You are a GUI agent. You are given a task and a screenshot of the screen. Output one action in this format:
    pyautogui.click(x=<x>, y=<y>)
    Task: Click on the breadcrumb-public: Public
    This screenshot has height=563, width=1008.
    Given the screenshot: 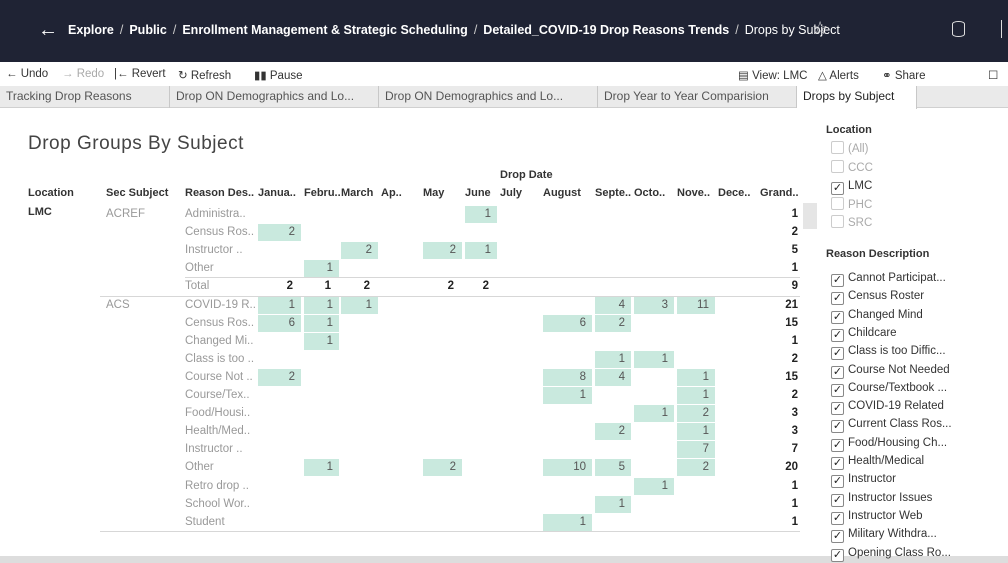 What is the action you would take?
    pyautogui.click(x=148, y=30)
    